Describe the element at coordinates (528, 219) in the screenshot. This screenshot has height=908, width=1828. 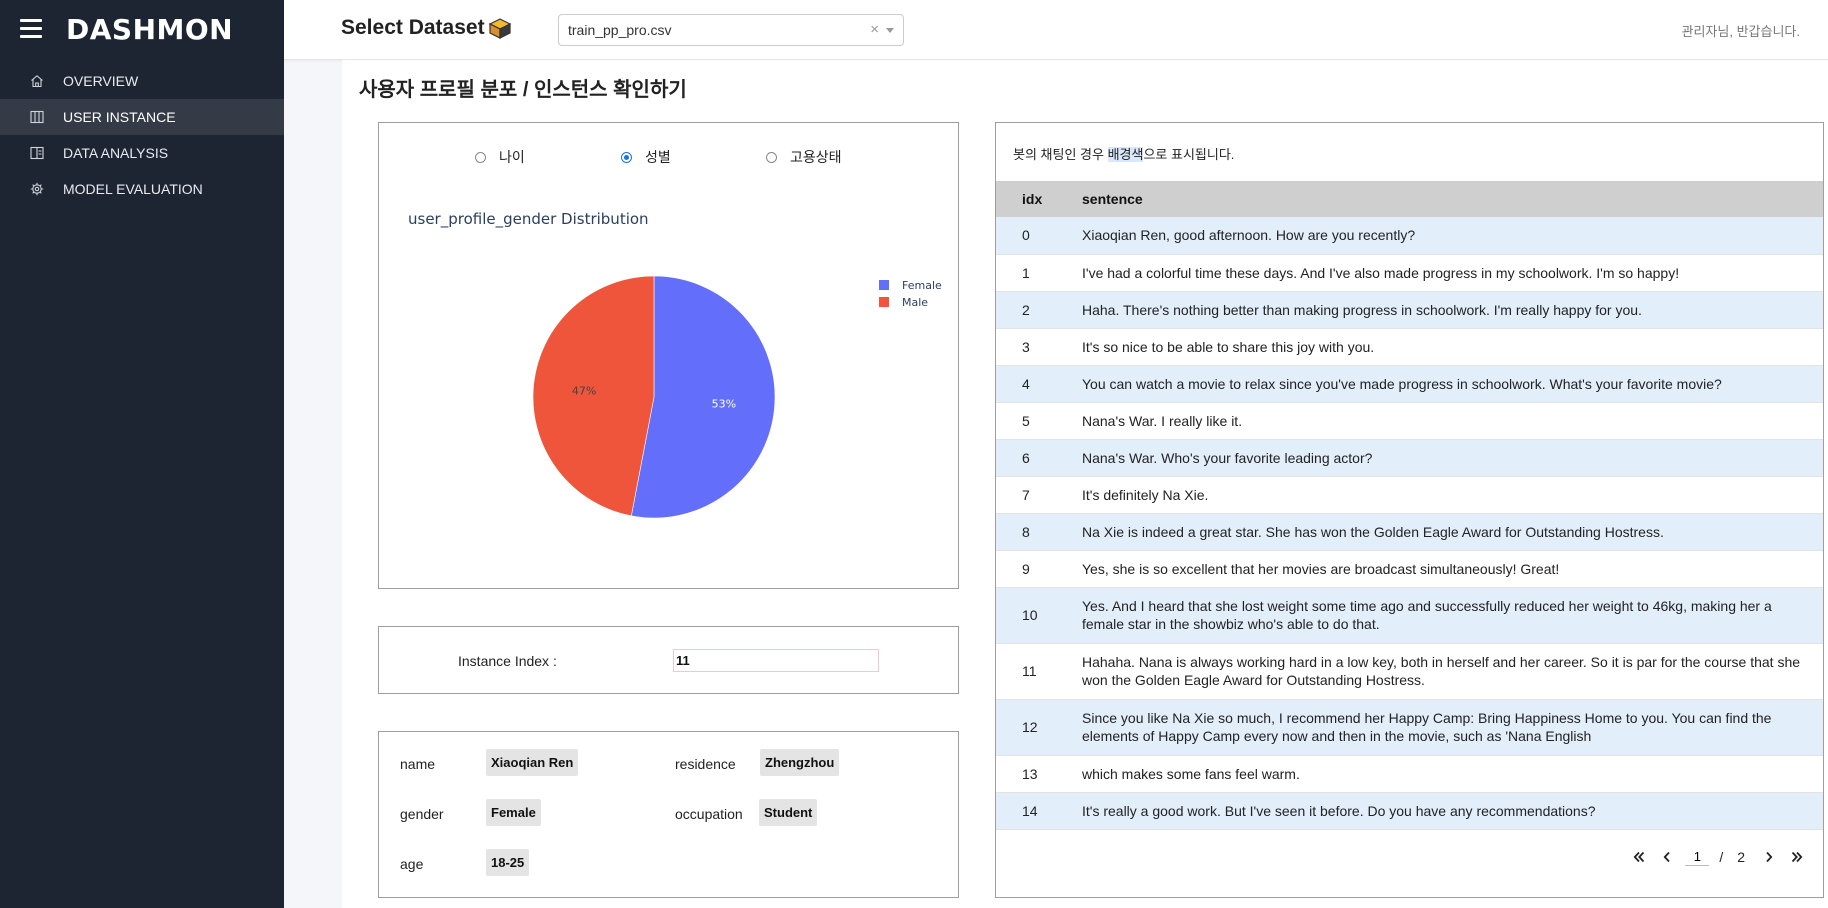
I see `chart-title: user_profile_gender Distribution` at that location.